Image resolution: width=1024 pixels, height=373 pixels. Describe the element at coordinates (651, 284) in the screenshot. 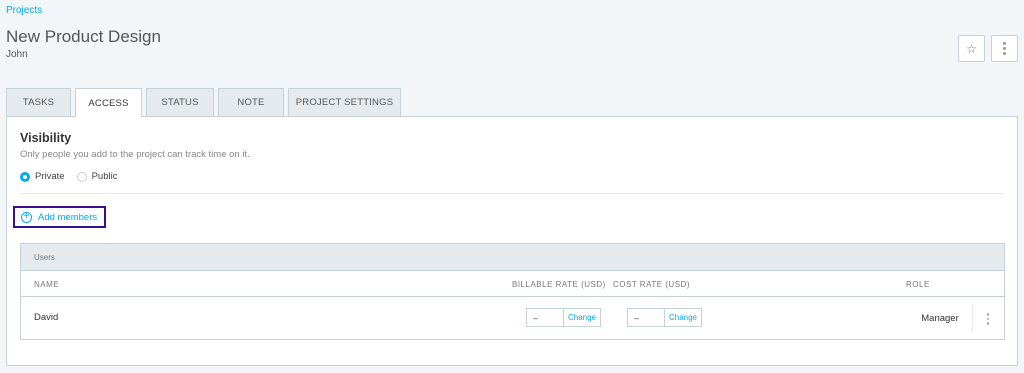

I see `column-cost-rate: COST RATE (USD)` at that location.